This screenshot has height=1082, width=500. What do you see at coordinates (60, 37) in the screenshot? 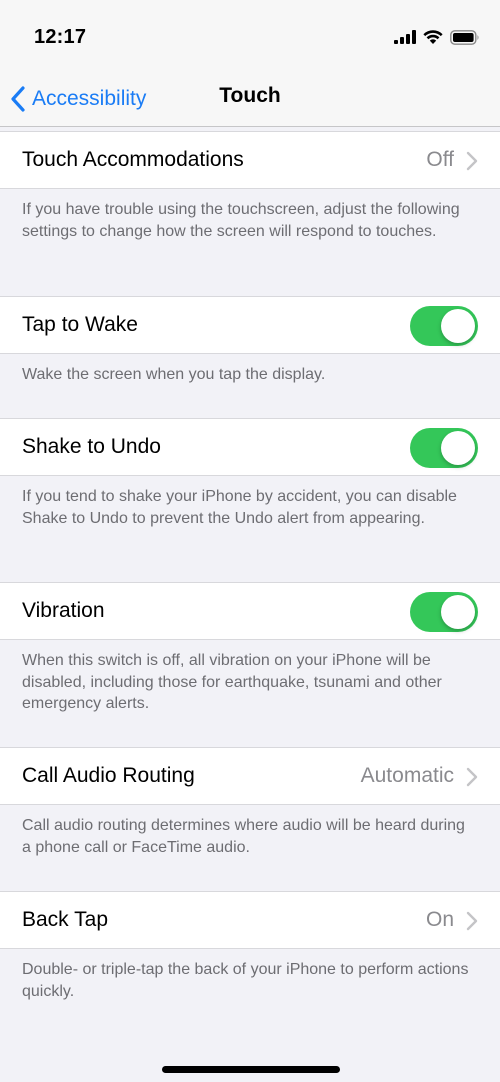
I see `status-time: 12:17` at bounding box center [60, 37].